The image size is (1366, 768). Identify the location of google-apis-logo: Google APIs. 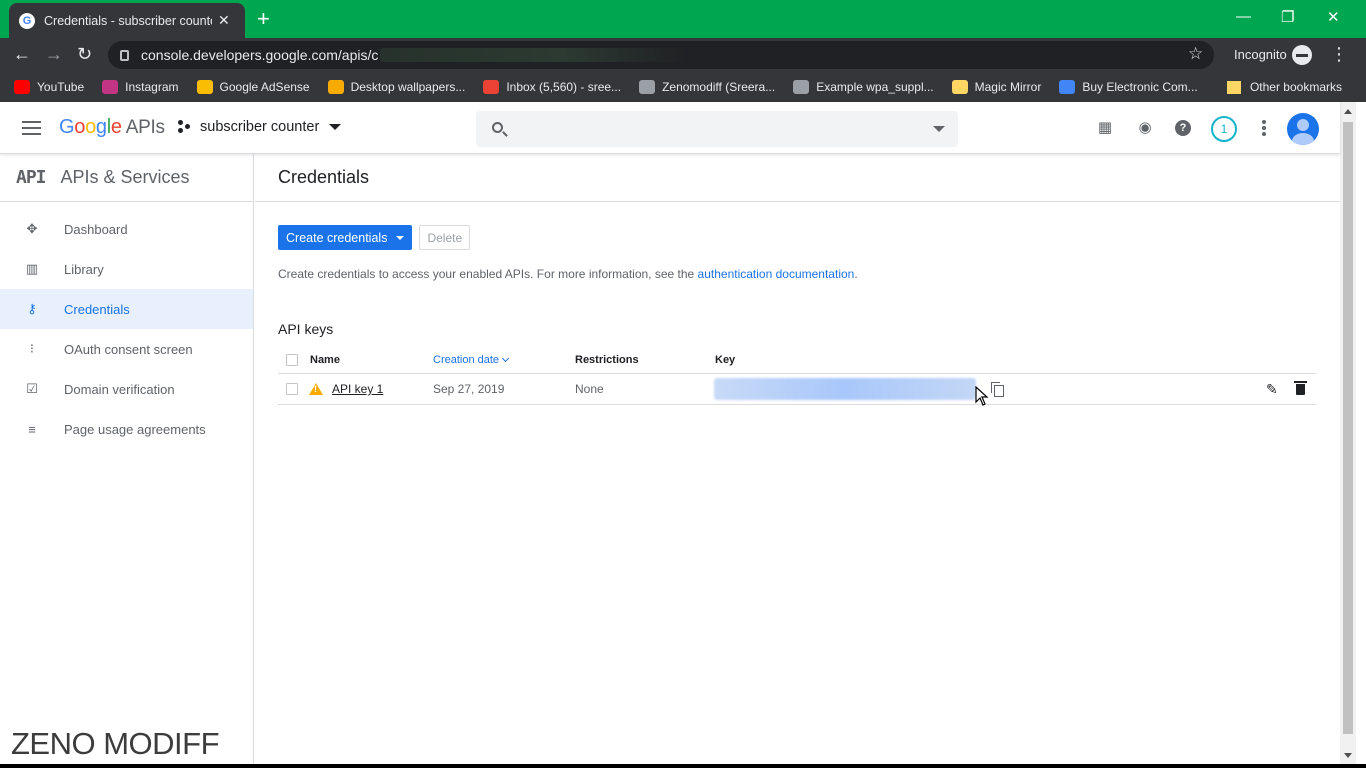
(112, 127).